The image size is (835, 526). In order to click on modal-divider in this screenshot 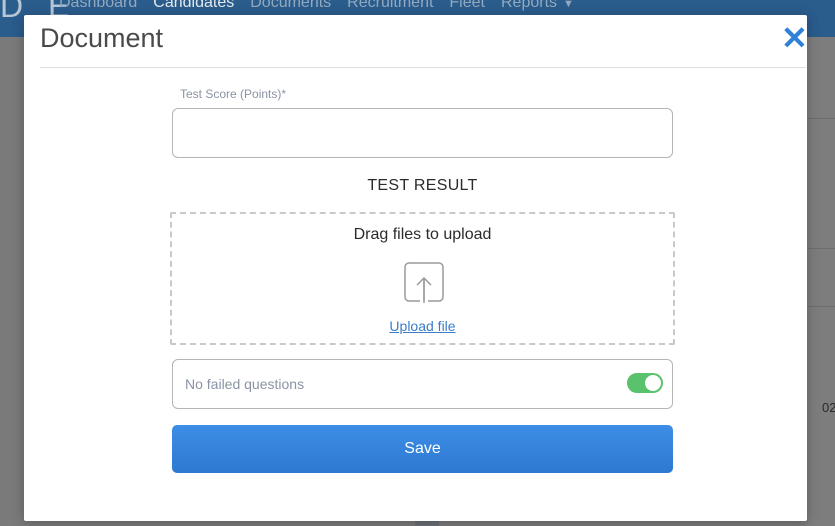, I will do `click(423, 67)`.